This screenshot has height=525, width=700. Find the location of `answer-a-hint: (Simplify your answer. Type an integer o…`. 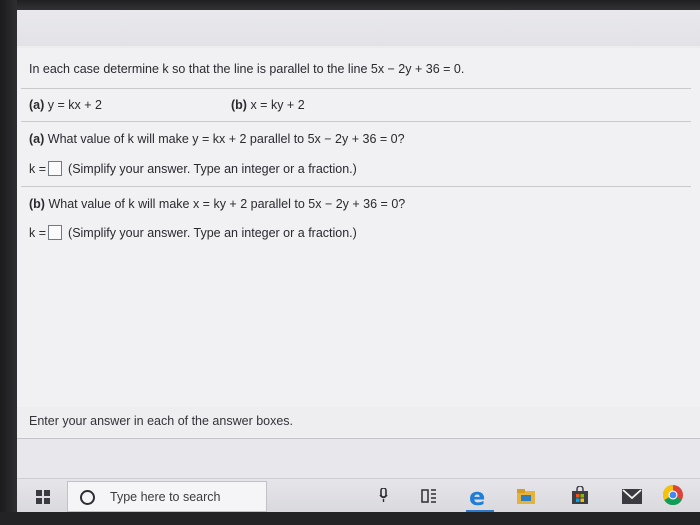

answer-a-hint: (Simplify your answer. Type an integer o… is located at coordinates (212, 168).